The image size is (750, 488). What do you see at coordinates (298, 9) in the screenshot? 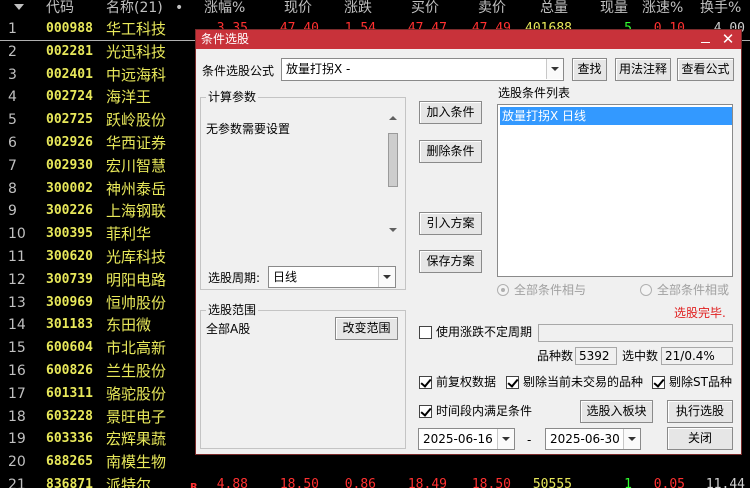
I see `col-price: 现价` at bounding box center [298, 9].